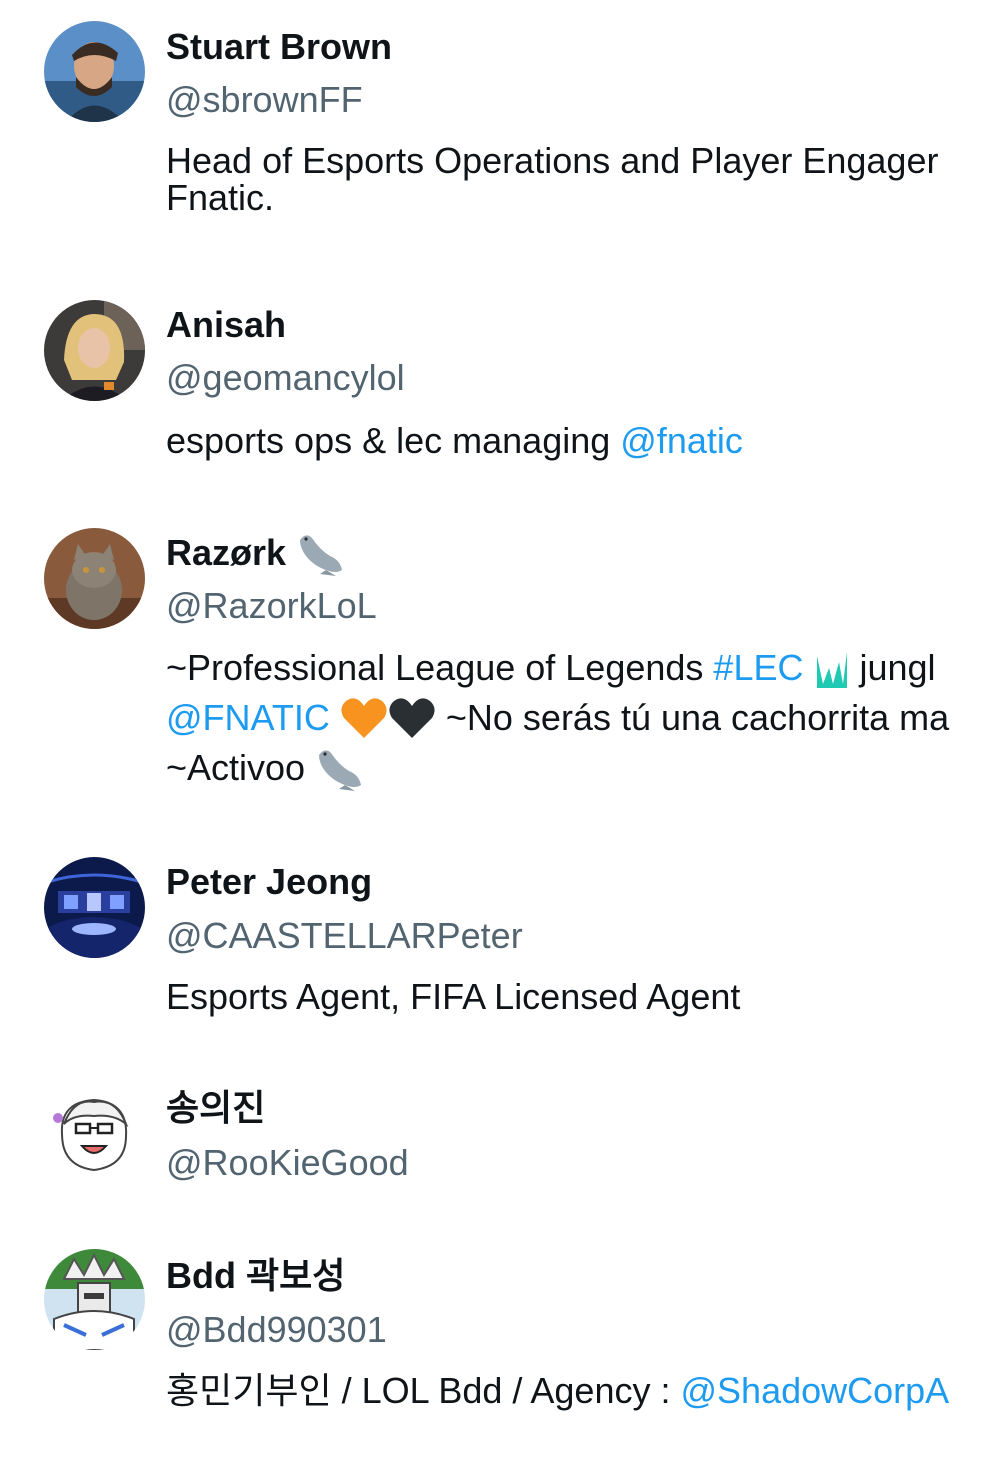  I want to click on display-name: 송의진, so click(215, 1108).